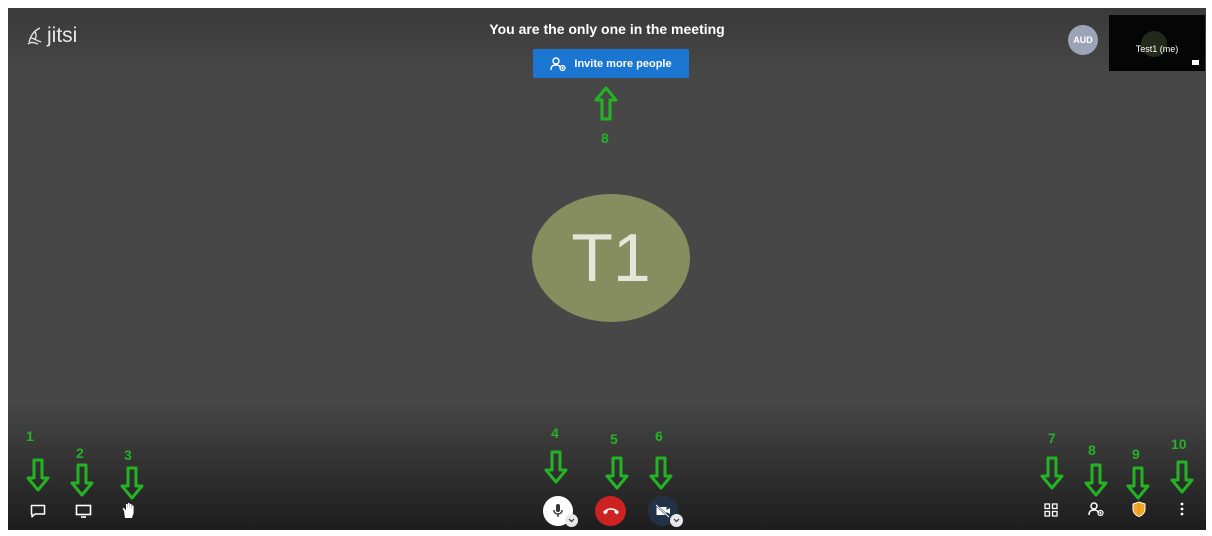 Image resolution: width=1212 pixels, height=536 pixels. What do you see at coordinates (555, 433) in the screenshot?
I see `annotation-number-4: 4` at bounding box center [555, 433].